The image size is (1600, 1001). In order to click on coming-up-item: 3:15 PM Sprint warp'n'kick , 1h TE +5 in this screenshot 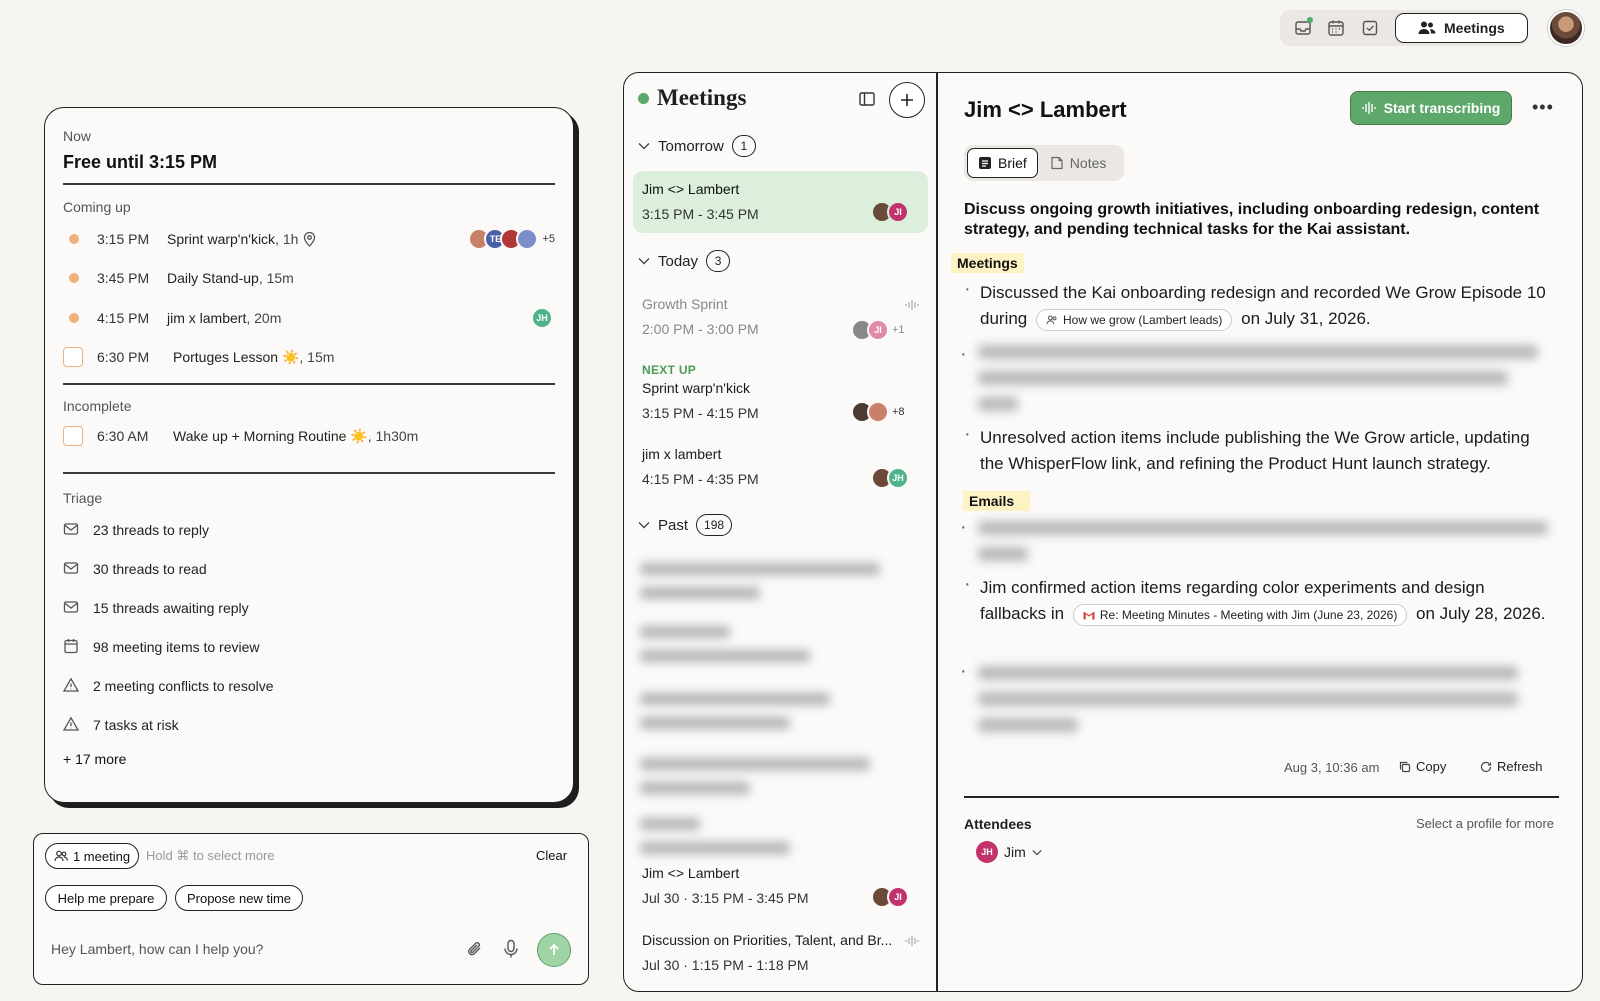, I will do `click(309, 239)`.